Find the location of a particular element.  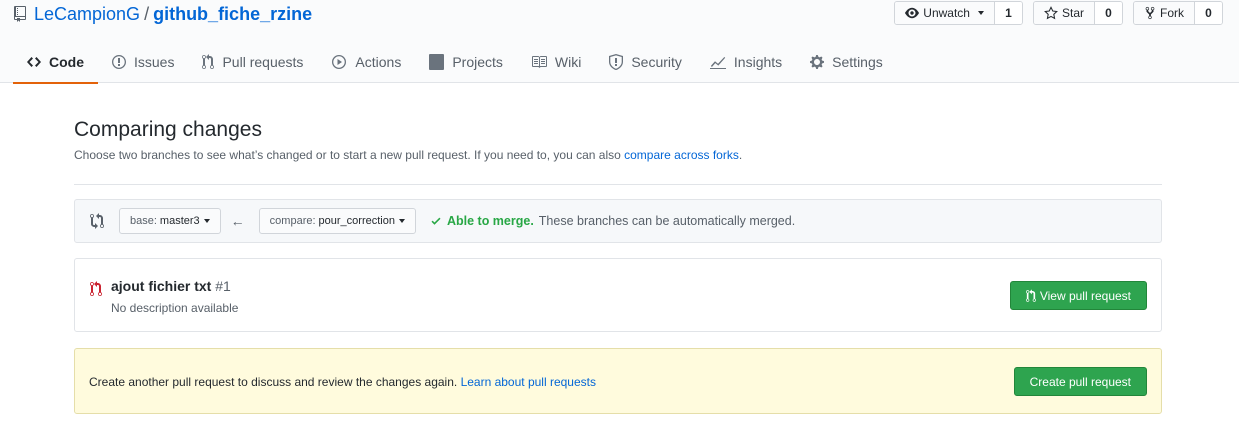

view-pull-request-label: View pull request is located at coordinates (1085, 295).